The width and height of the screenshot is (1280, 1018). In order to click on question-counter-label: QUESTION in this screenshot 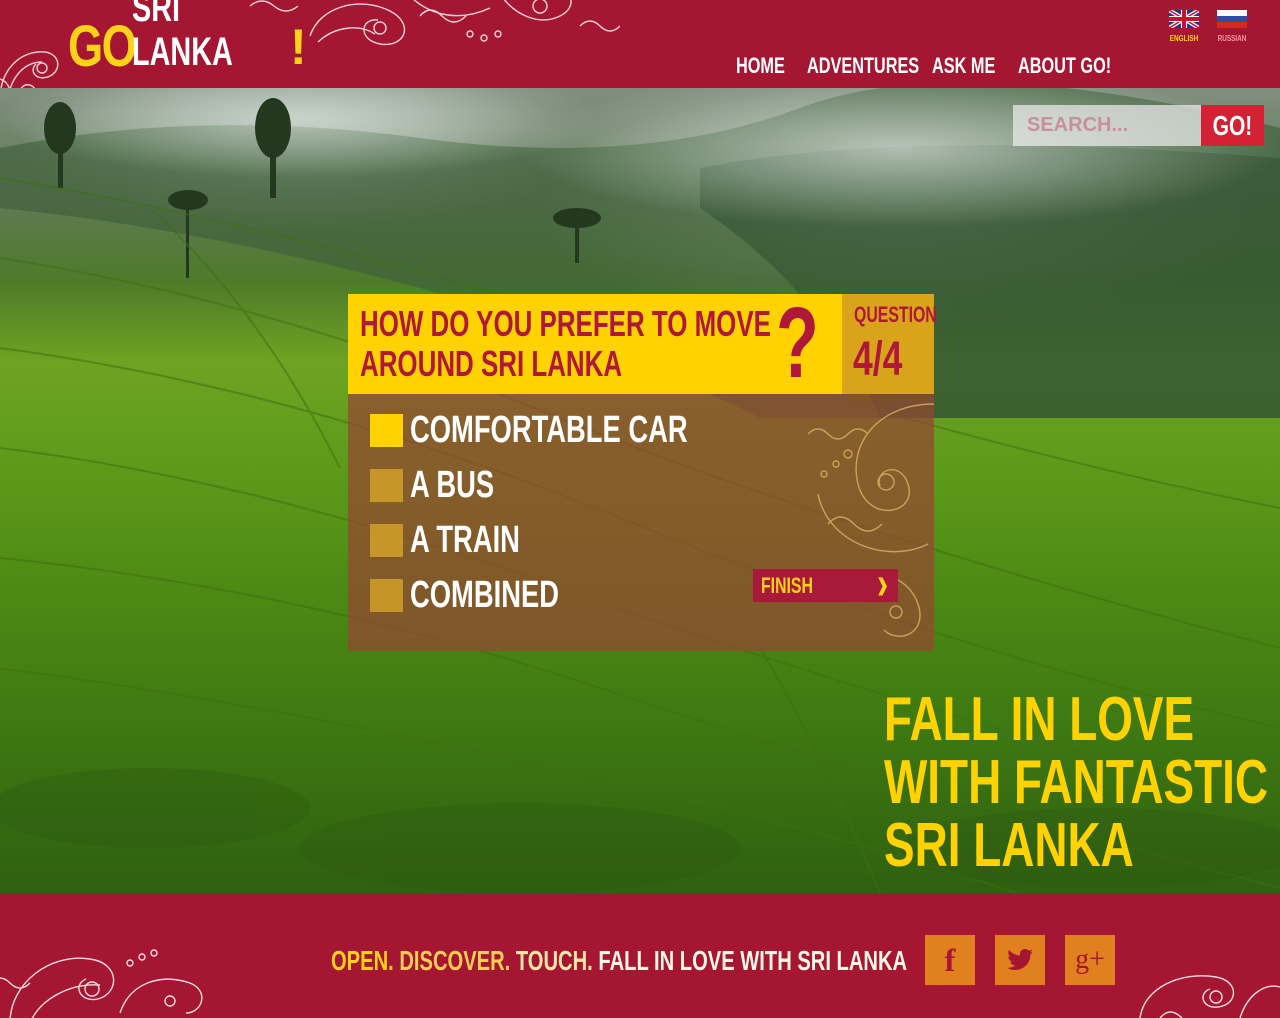, I will do `click(895, 314)`.